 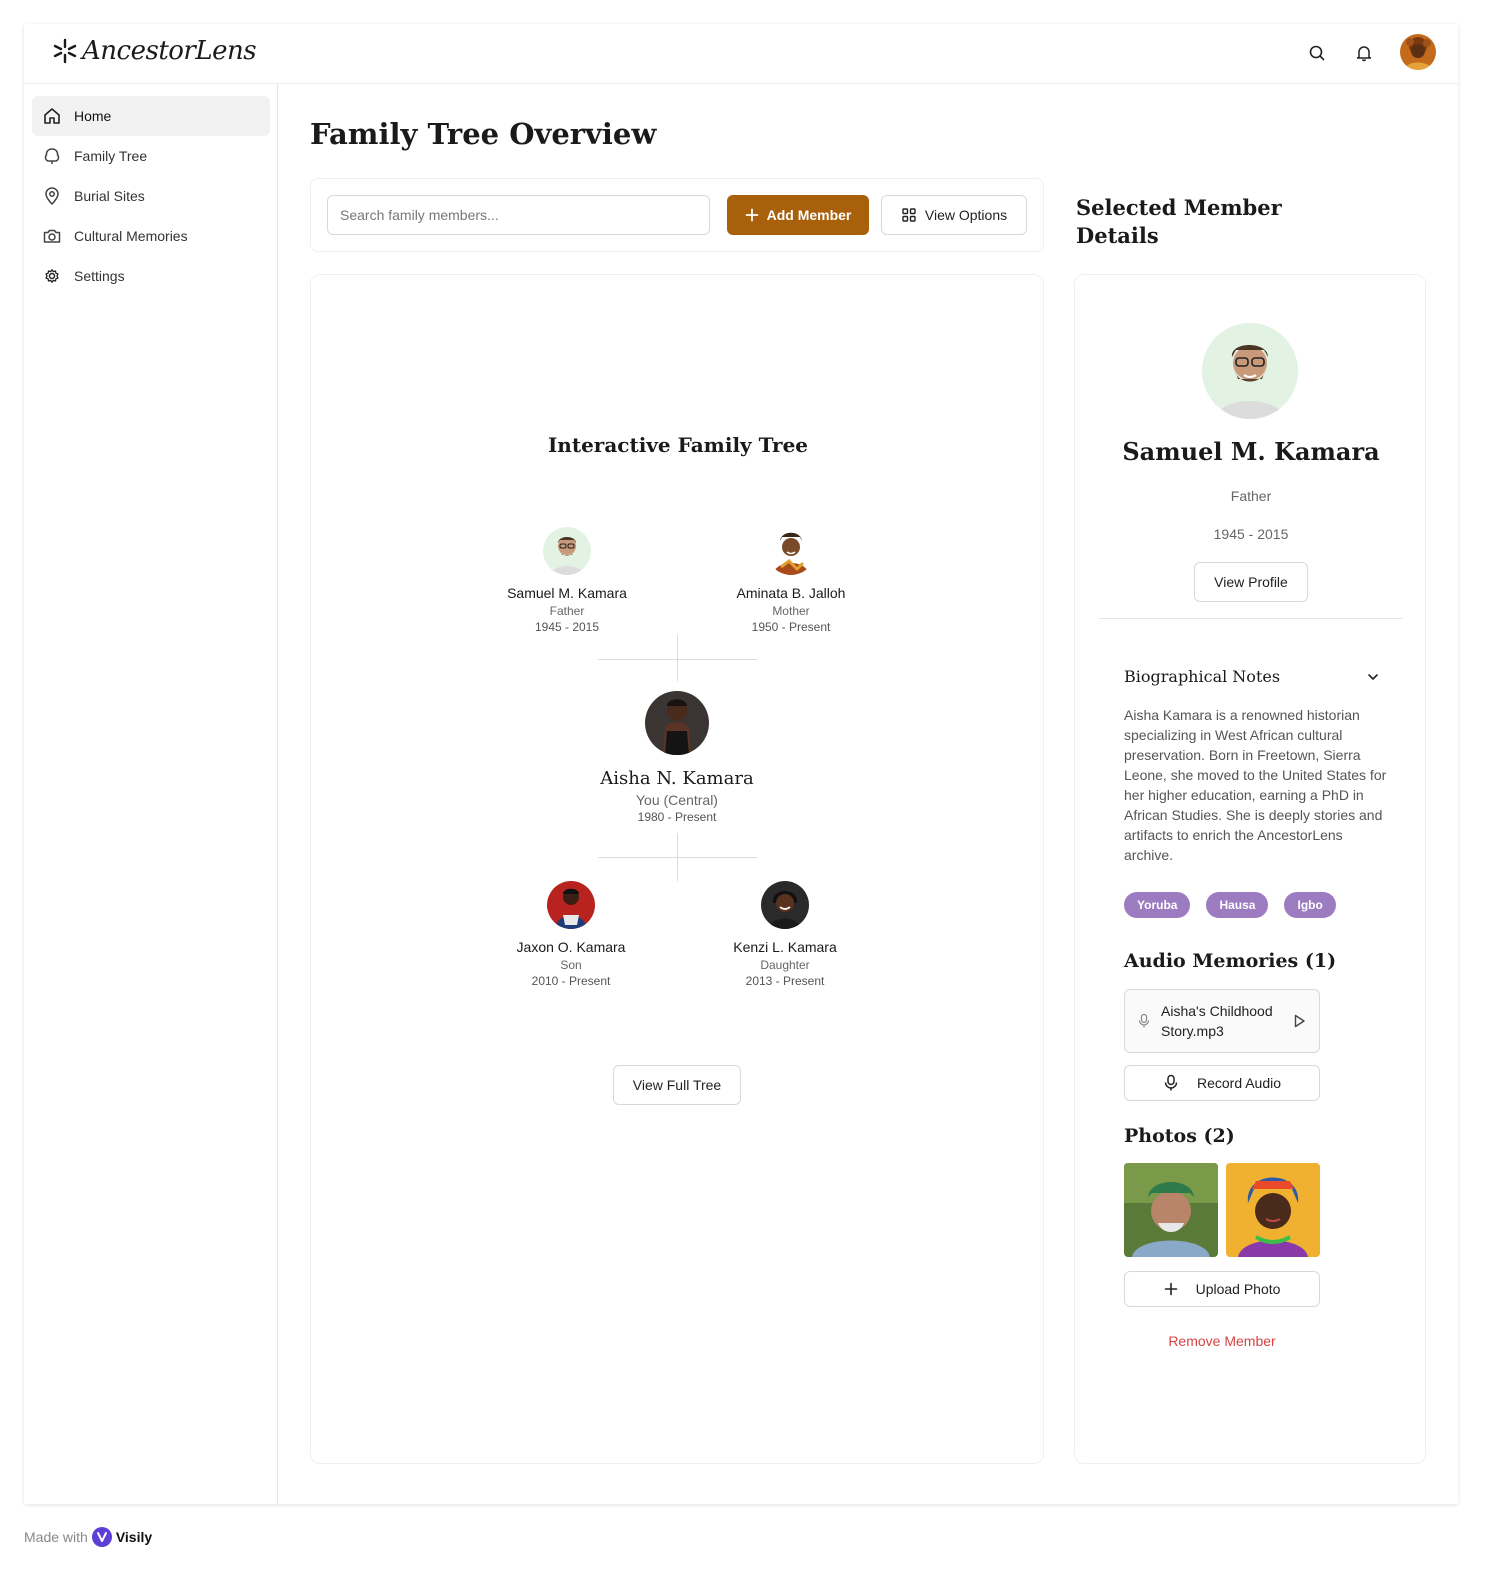 I want to click on made-with-badge: Made with Visily, so click(x=88, y=1537).